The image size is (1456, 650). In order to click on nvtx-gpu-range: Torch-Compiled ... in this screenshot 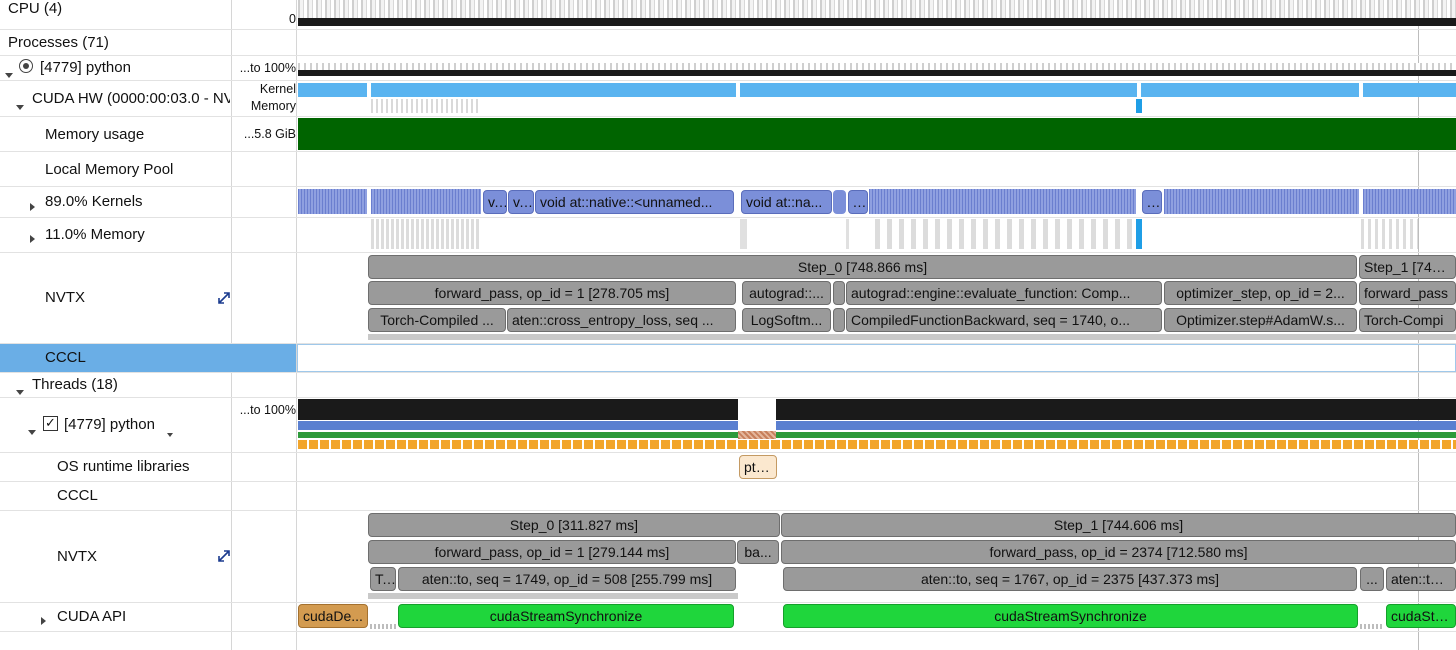, I will do `click(437, 320)`.